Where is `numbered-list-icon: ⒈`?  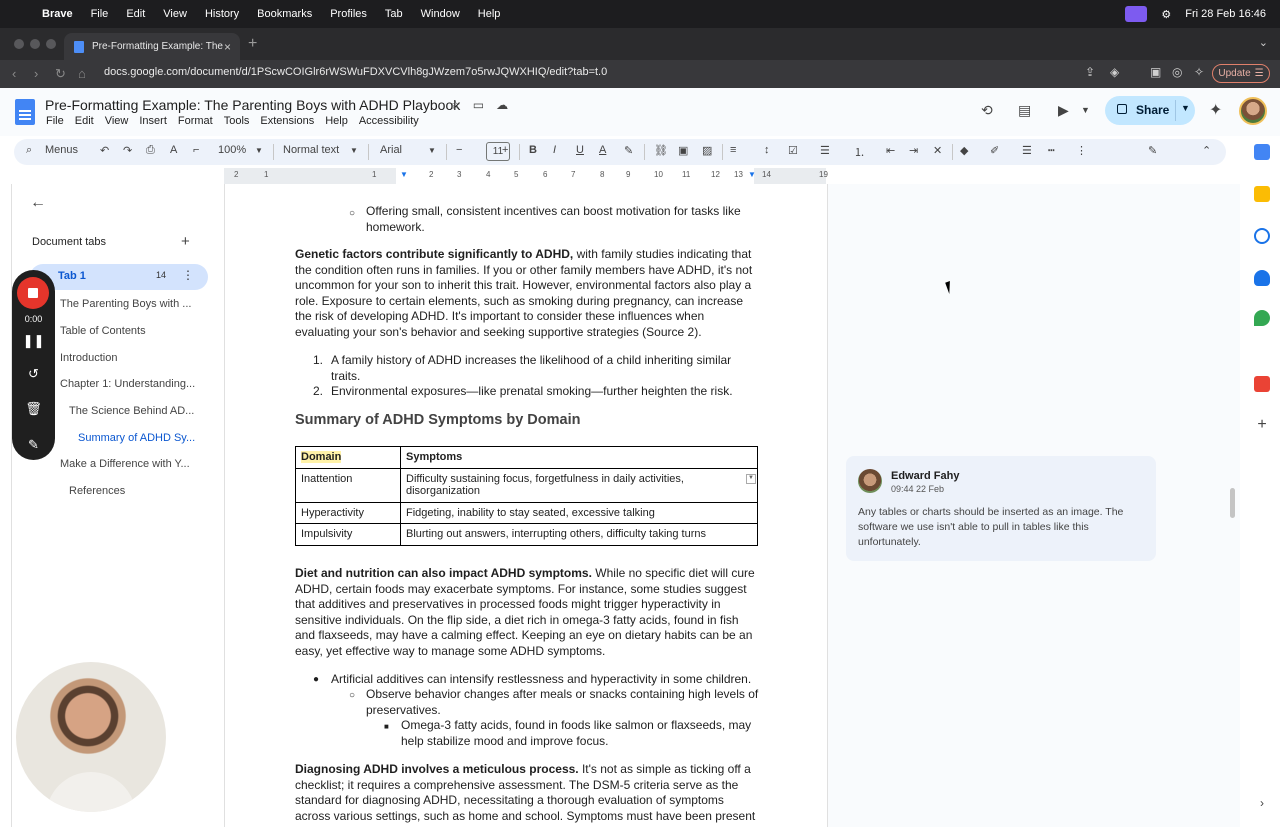 numbered-list-icon: ⒈ is located at coordinates (859, 152).